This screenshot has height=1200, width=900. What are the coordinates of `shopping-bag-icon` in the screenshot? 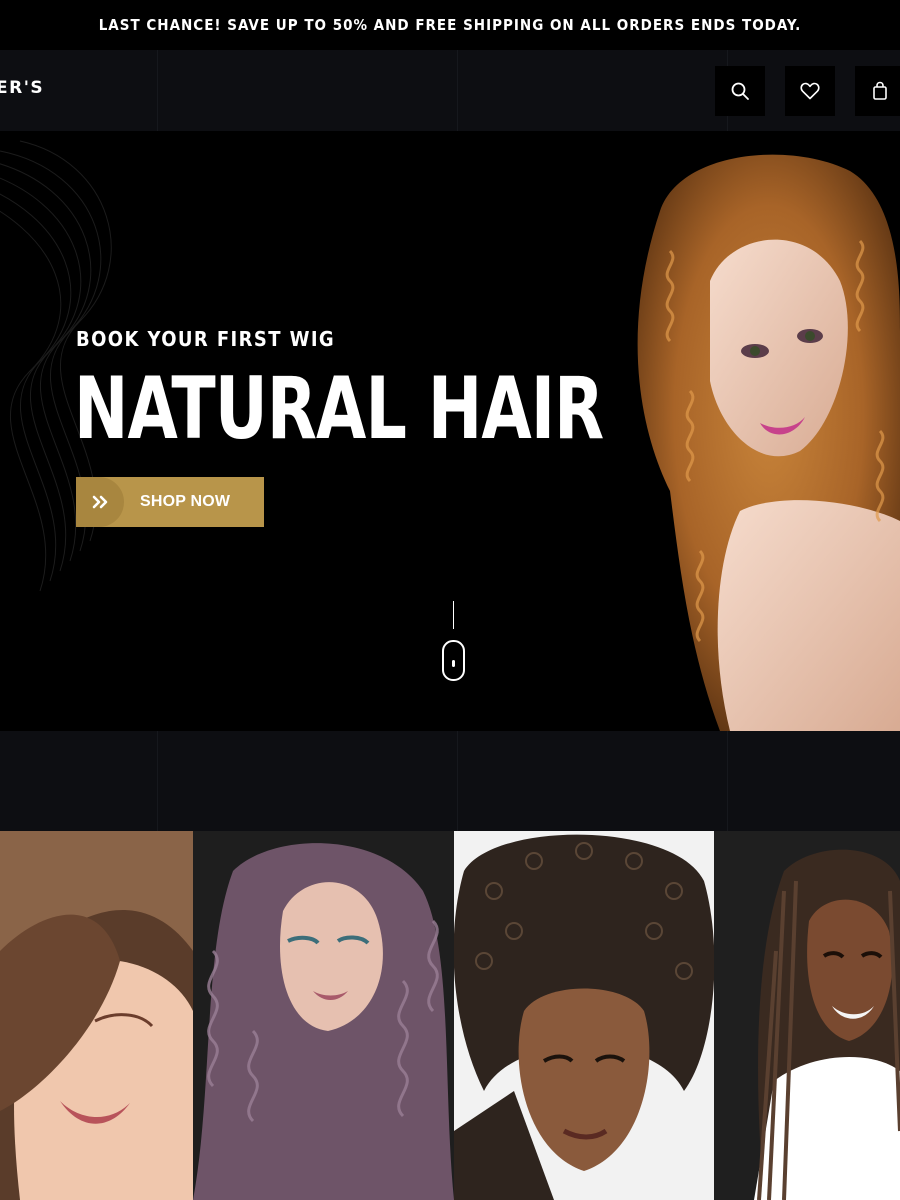 It's located at (880, 90).